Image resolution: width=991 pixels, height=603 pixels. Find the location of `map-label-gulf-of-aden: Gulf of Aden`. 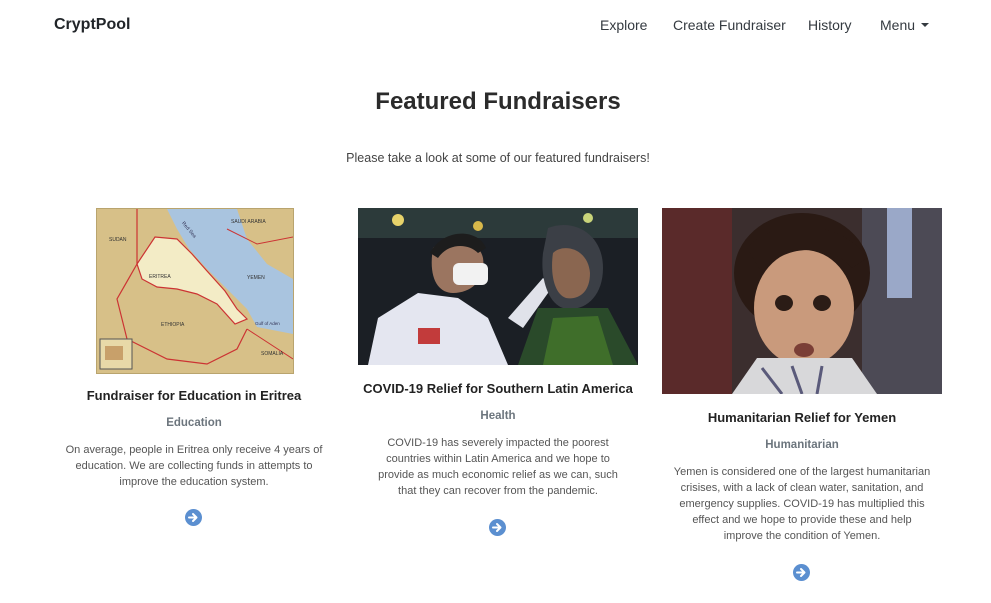

map-label-gulf-of-aden: Gulf of Aden is located at coordinates (267, 323).